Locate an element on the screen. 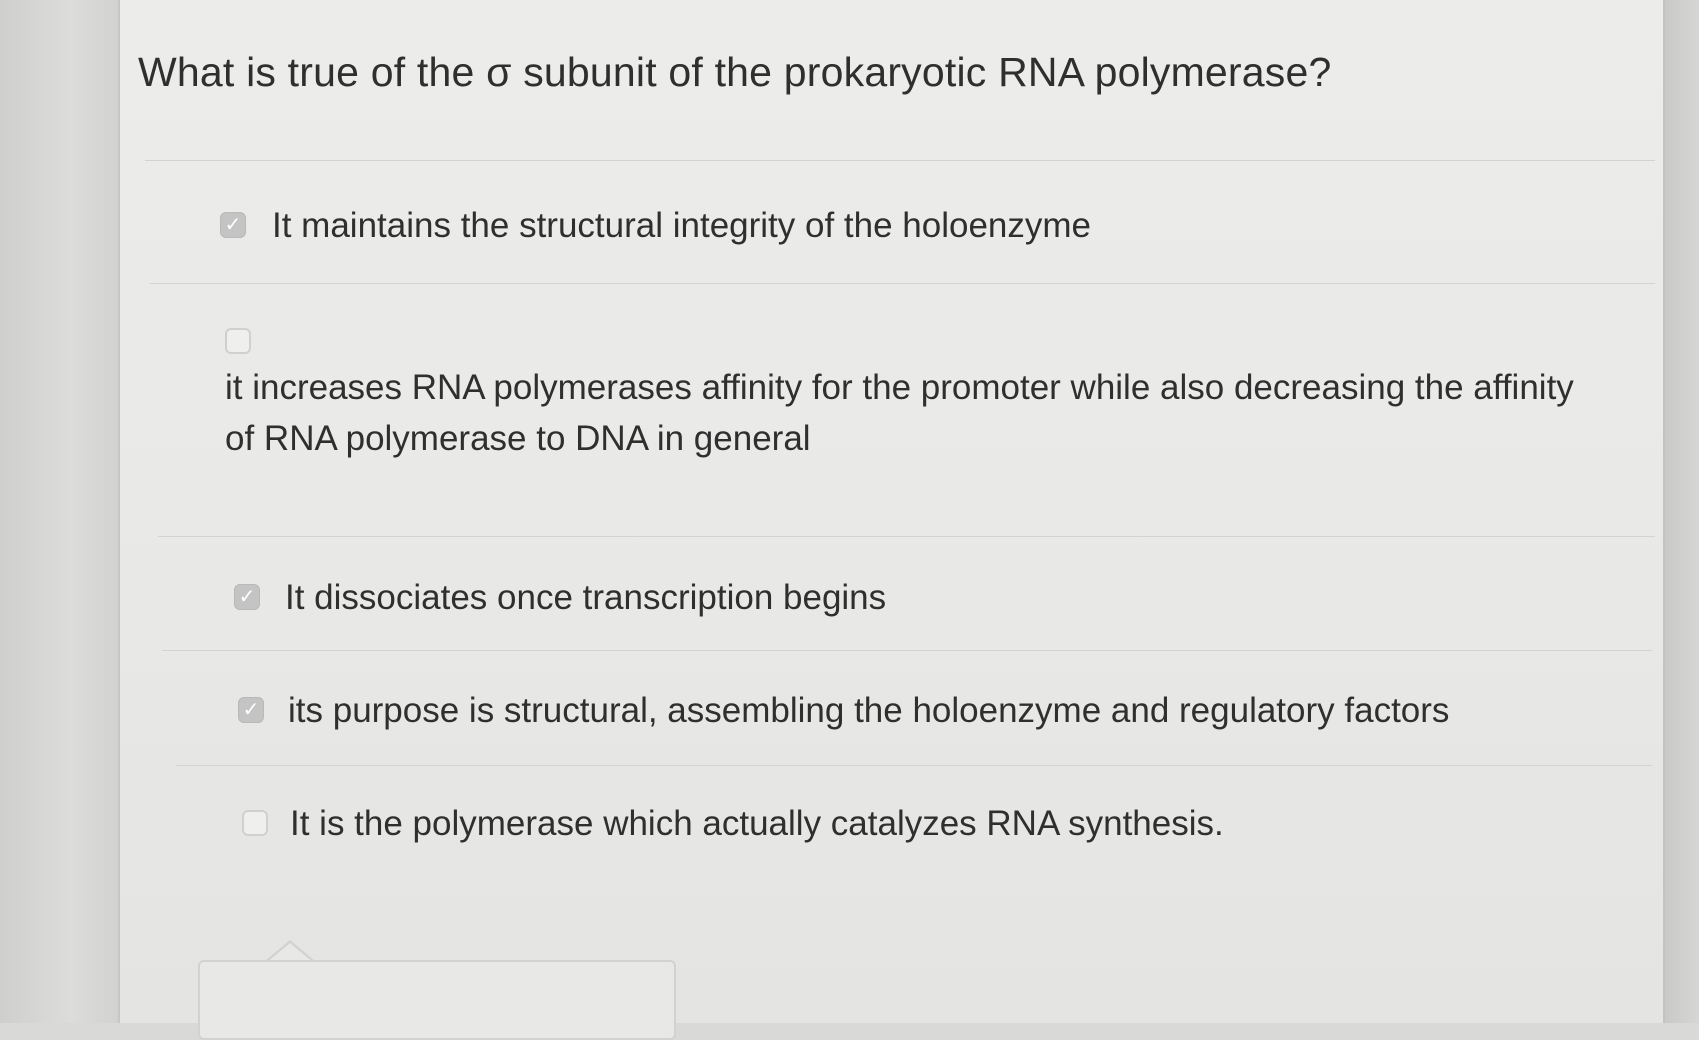  left-margin is located at coordinates (60, 511).